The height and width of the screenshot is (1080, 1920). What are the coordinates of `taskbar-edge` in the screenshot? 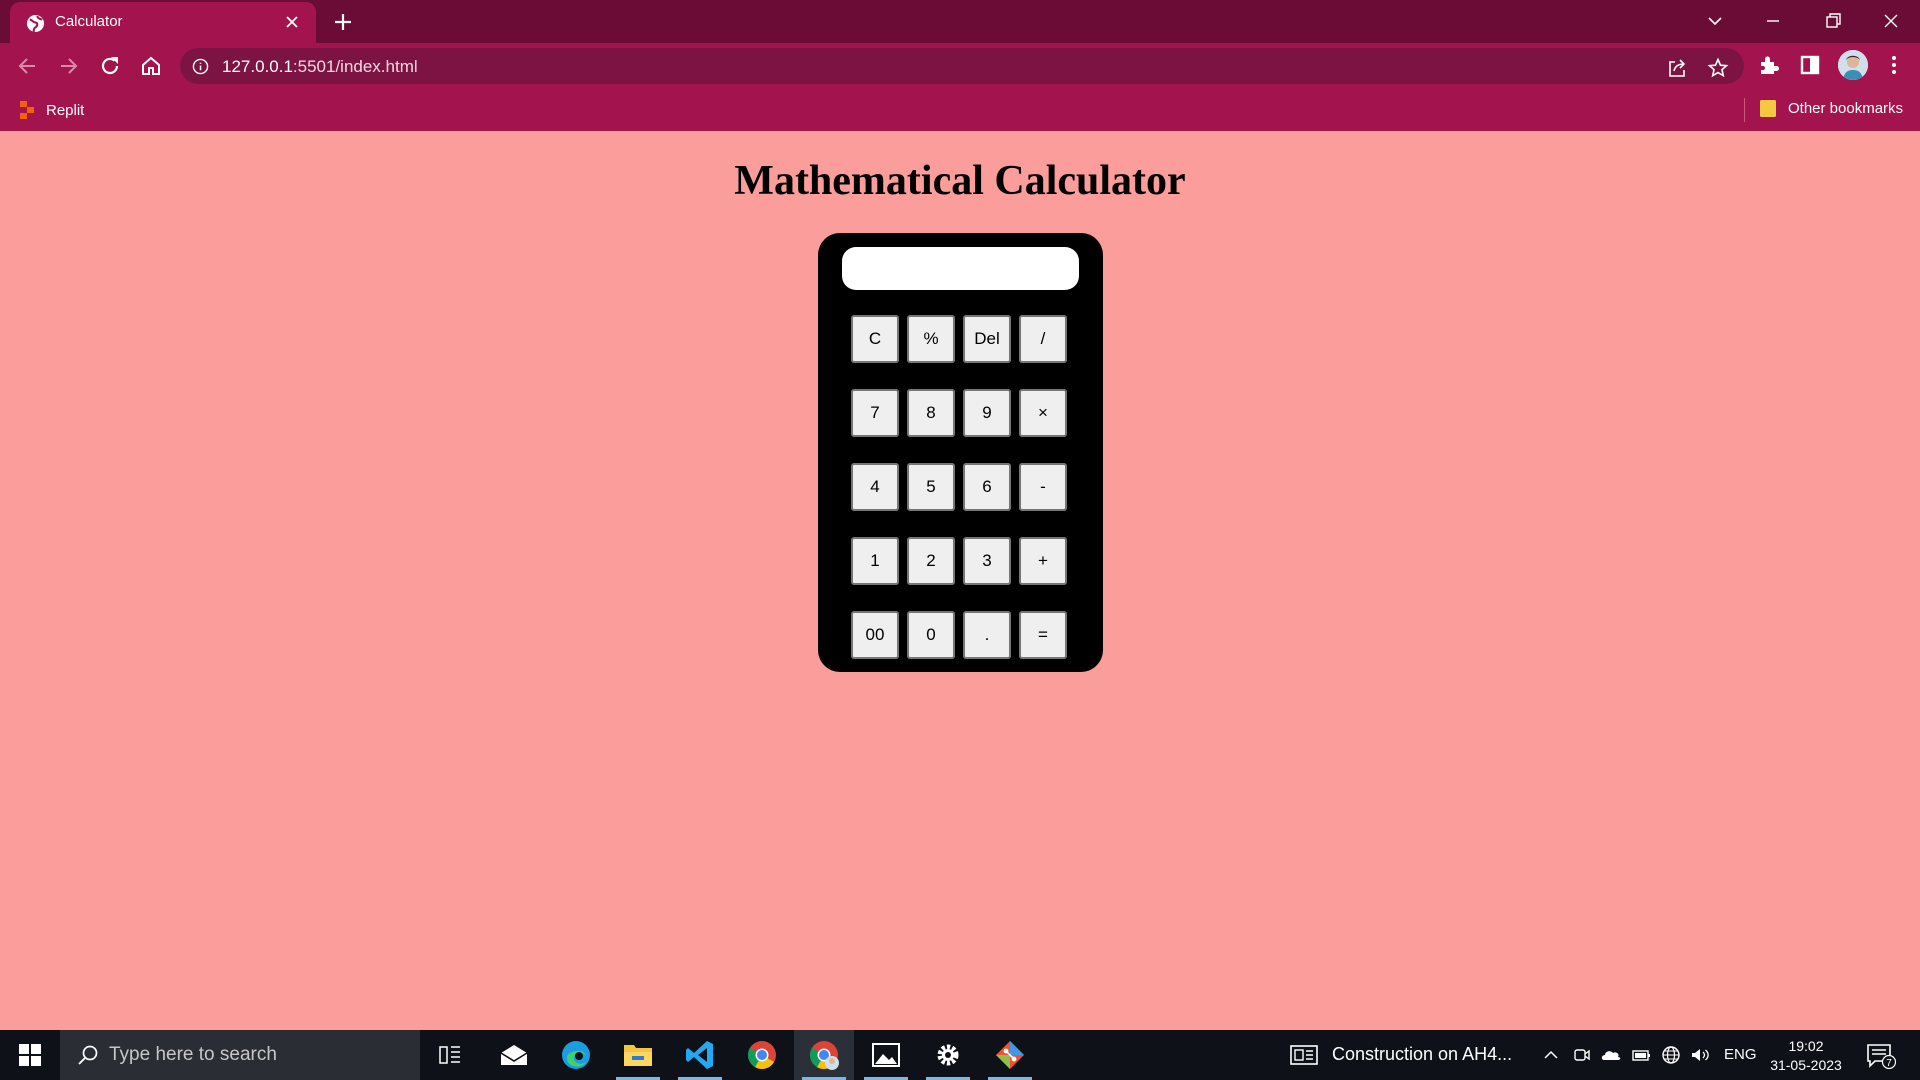 It's located at (576, 1055).